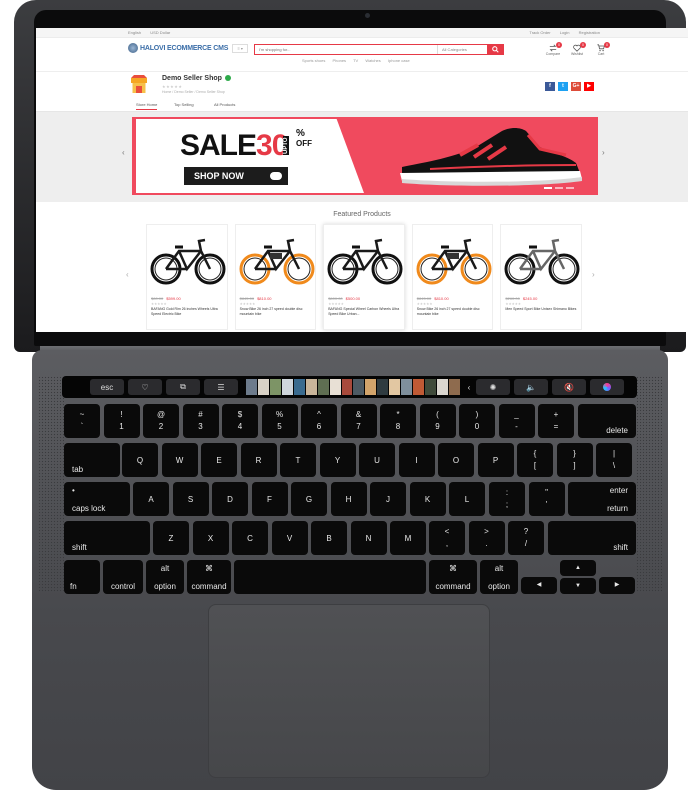 Image resolution: width=700 pixels, height=804 pixels. Describe the element at coordinates (574, 460) in the screenshot. I see `key-symbol: }]` at that location.